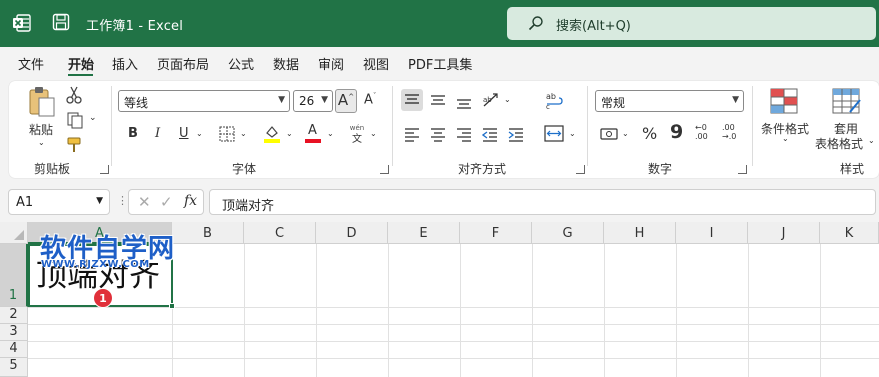  What do you see at coordinates (14, 275) in the screenshot?
I see `row-header: 1` at bounding box center [14, 275].